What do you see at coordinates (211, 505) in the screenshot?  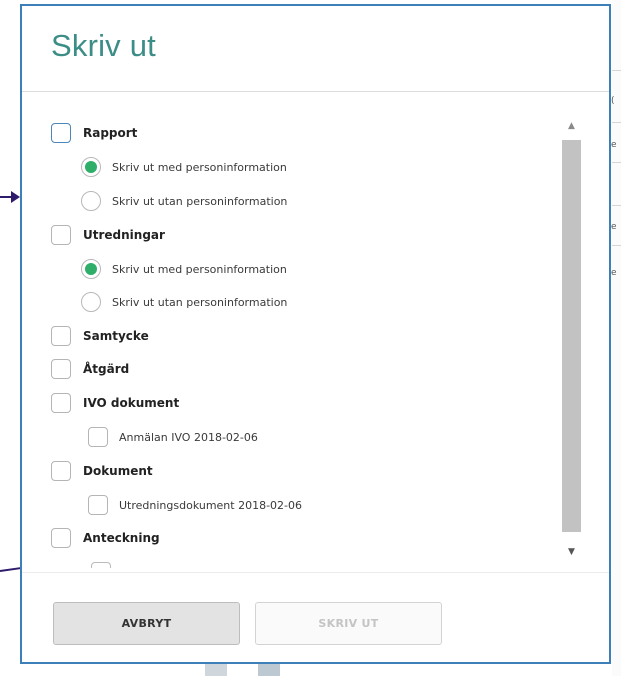 I see `option-label: Utredningsdokument 2018-02-06` at bounding box center [211, 505].